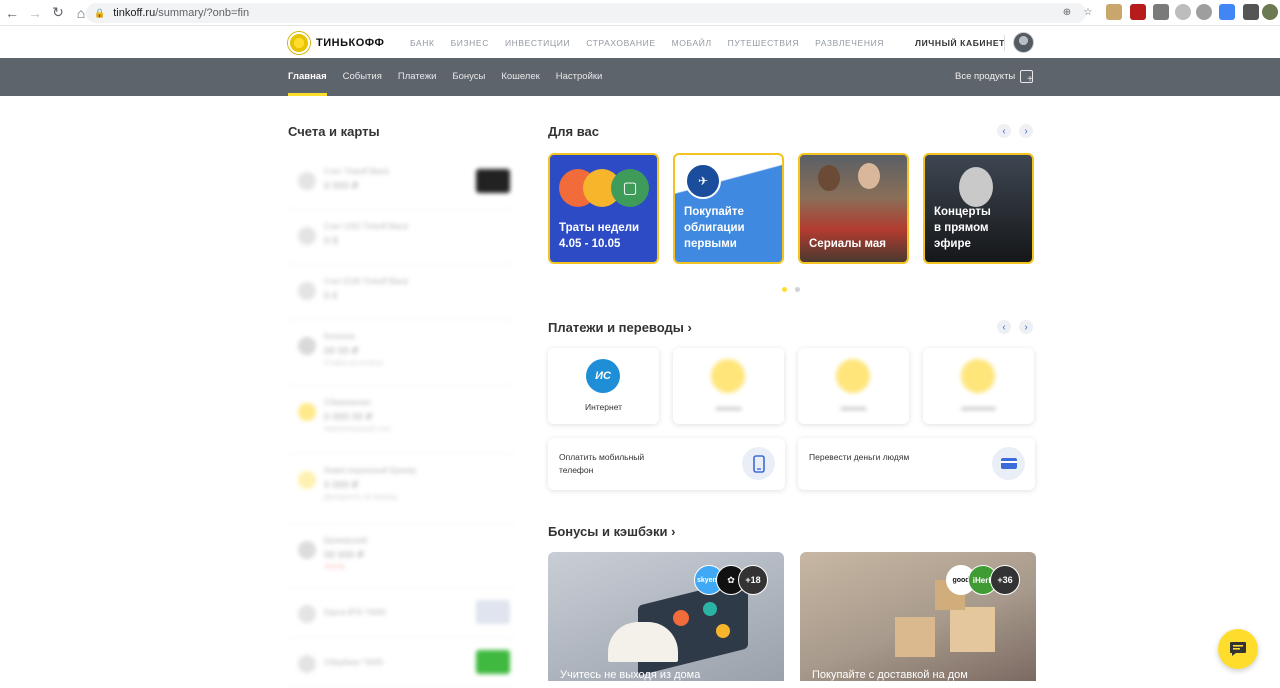  What do you see at coordinates (603, 376) in the screenshot?
I see `internet-provider-icon: ИС` at bounding box center [603, 376].